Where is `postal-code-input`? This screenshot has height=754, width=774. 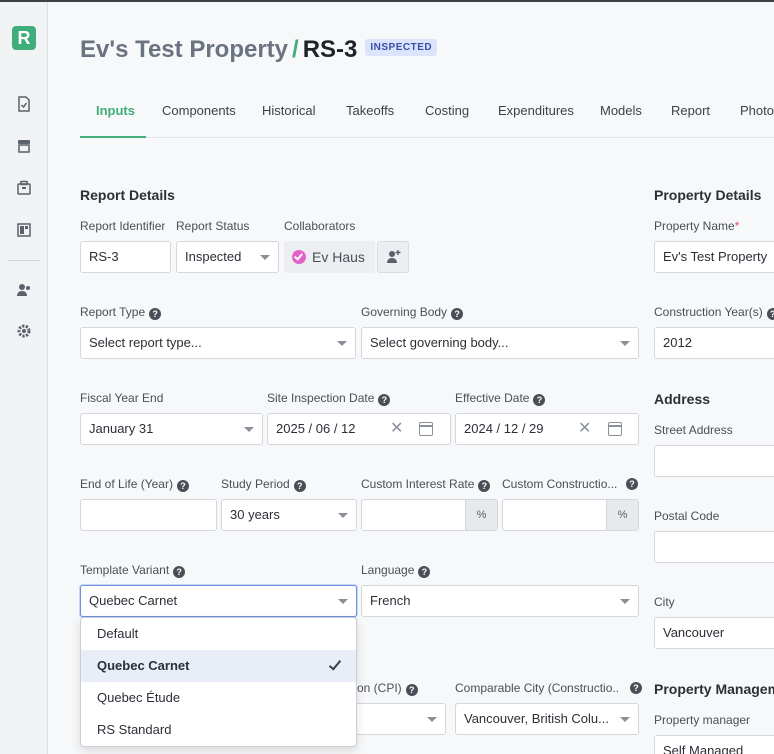
postal-code-input is located at coordinates (714, 547).